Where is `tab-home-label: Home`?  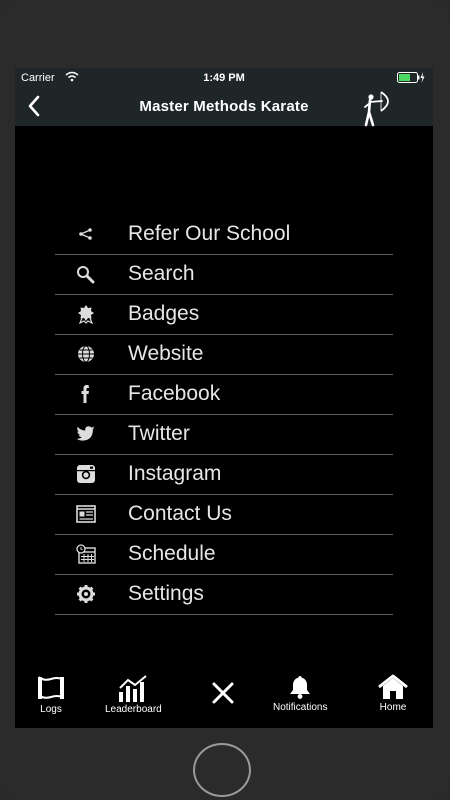 tab-home-label: Home is located at coordinates (393, 707).